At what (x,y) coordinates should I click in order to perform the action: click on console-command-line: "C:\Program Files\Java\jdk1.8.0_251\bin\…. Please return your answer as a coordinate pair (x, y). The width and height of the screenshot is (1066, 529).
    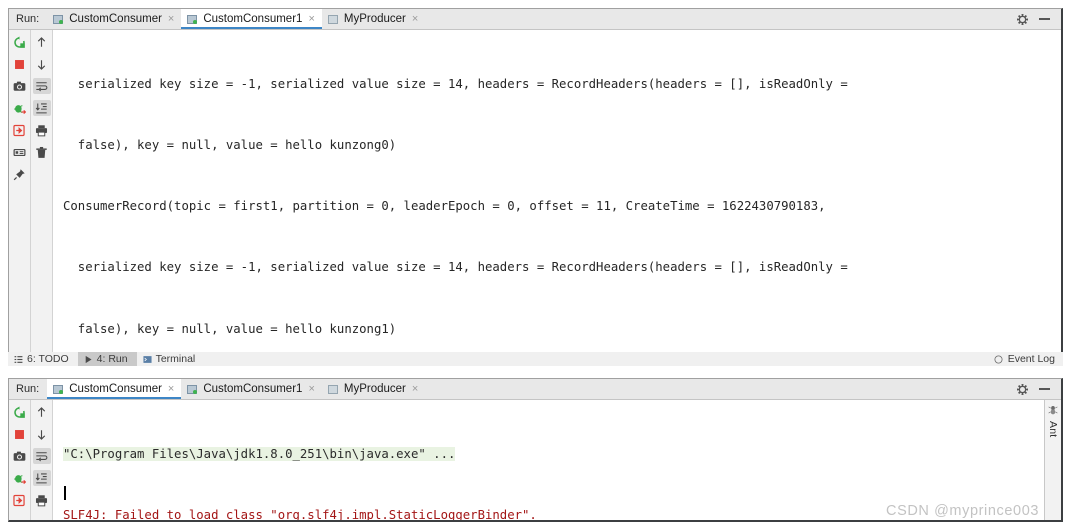
    Looking at the image, I should click on (553, 454).